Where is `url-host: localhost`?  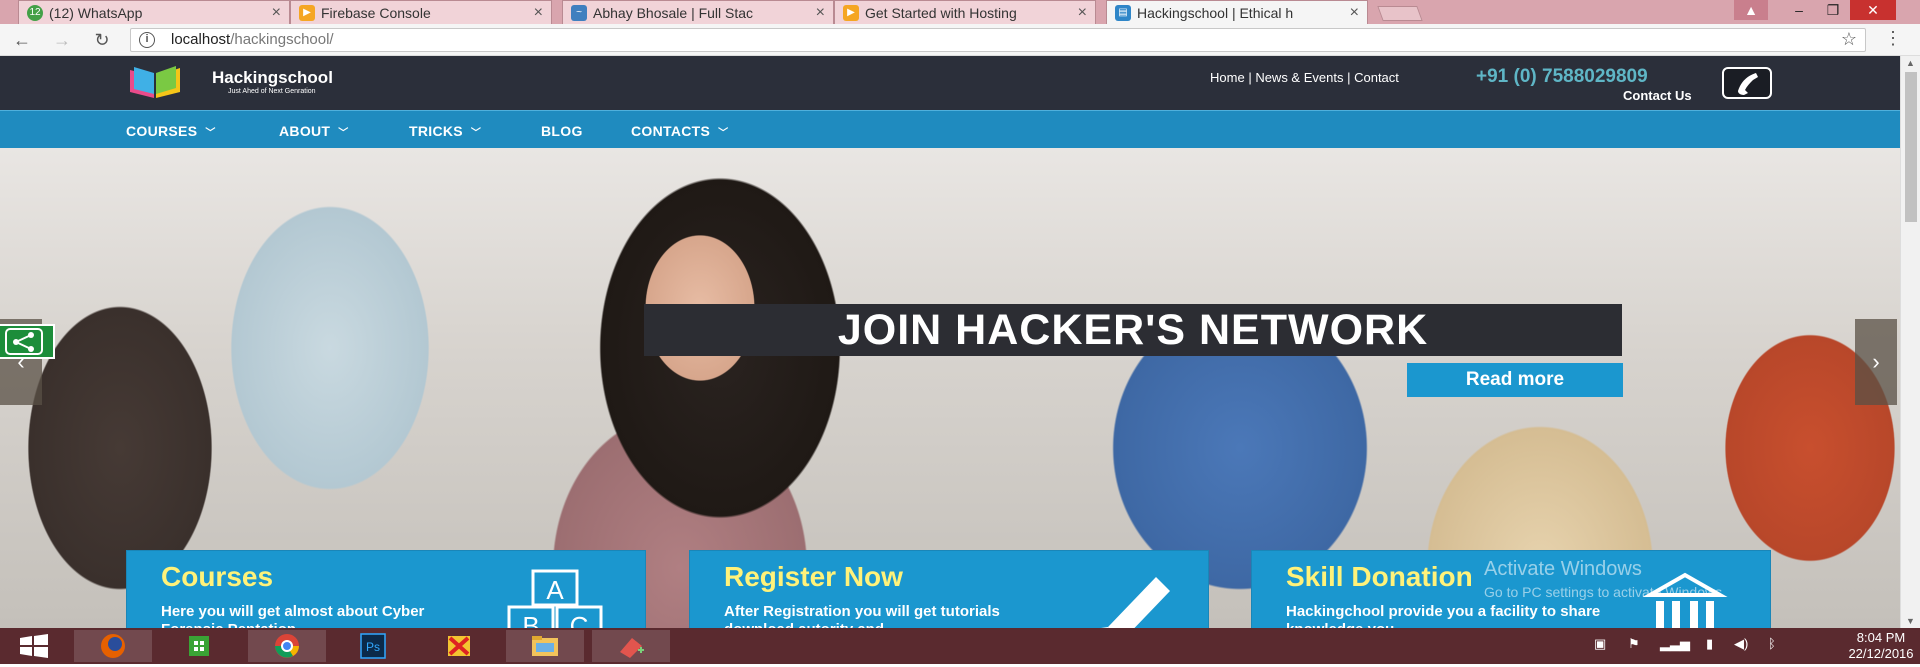
url-host: localhost is located at coordinates (201, 39).